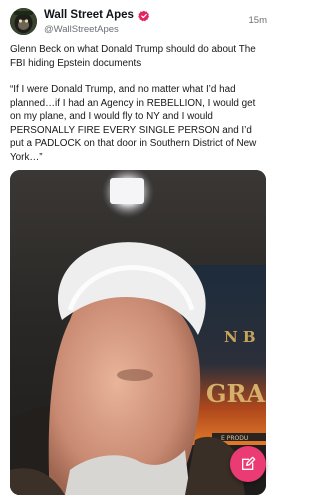 This screenshot has height=500, width=320. What do you see at coordinates (257, 20) in the screenshot?
I see `post-timestamp: 15m` at bounding box center [257, 20].